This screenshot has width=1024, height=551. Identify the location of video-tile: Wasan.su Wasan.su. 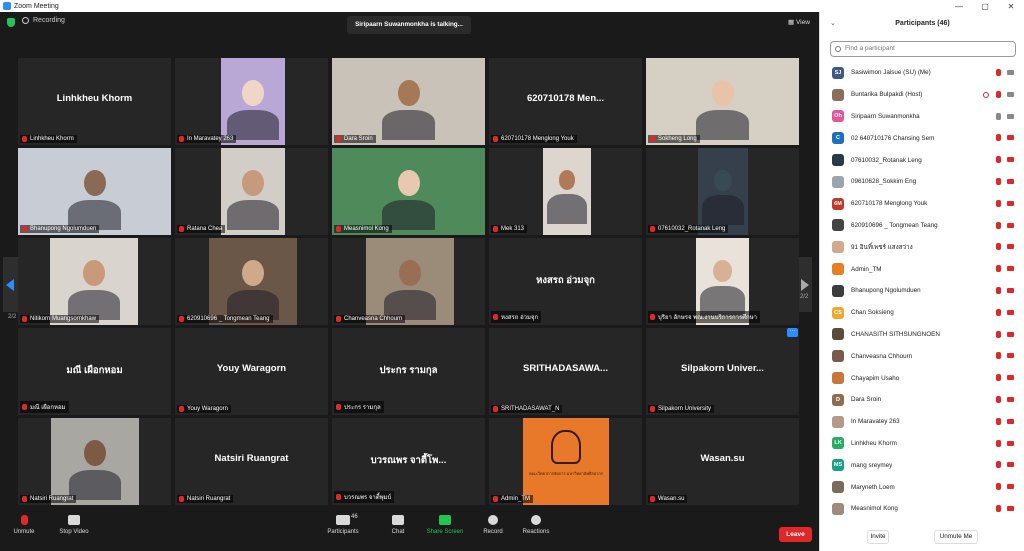
(722, 461).